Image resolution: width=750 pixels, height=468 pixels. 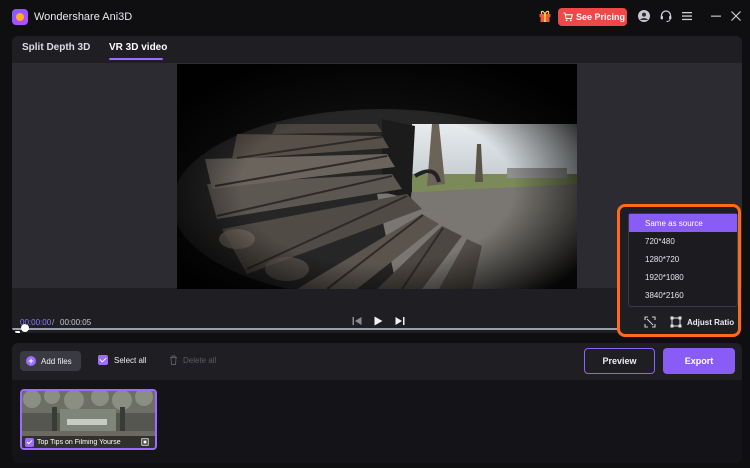 What do you see at coordinates (79, 442) in the screenshot?
I see `clip-name: Top Tips on Filming Yourse` at bounding box center [79, 442].